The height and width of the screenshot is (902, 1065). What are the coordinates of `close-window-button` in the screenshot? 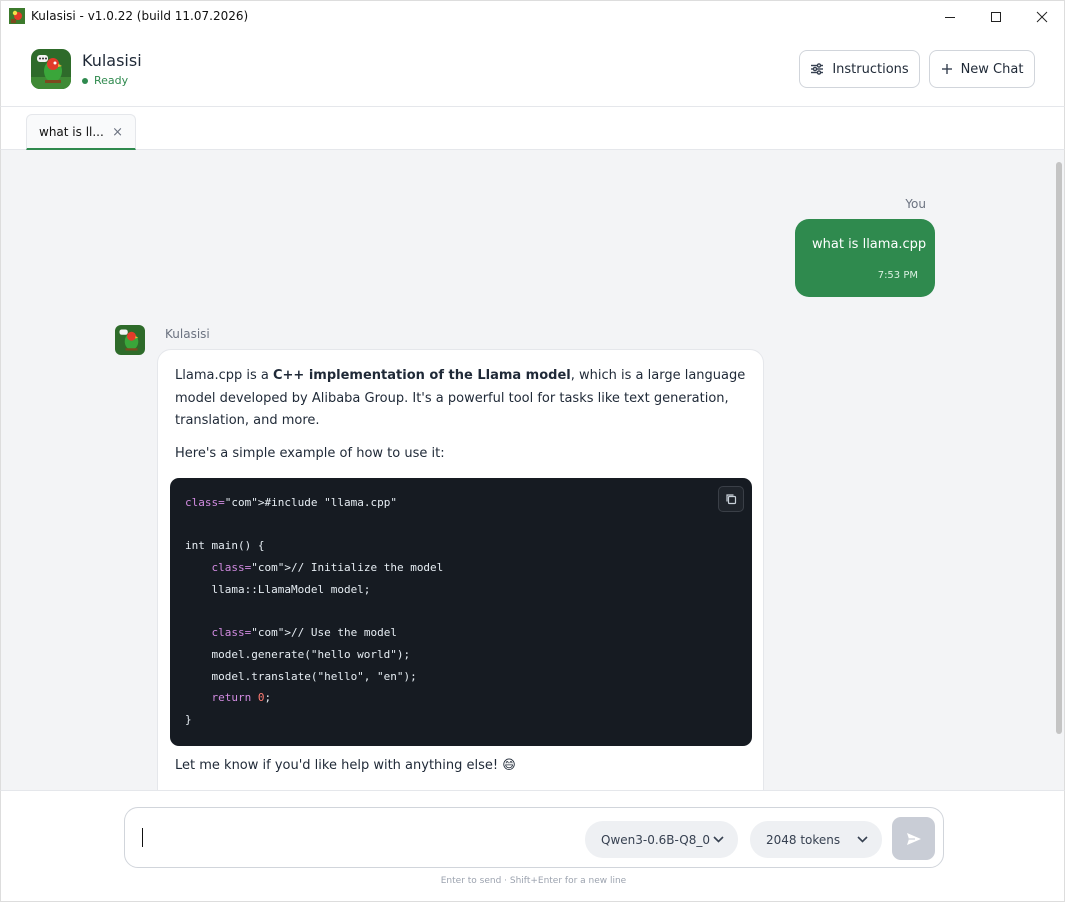 It's located at (1042, 16).